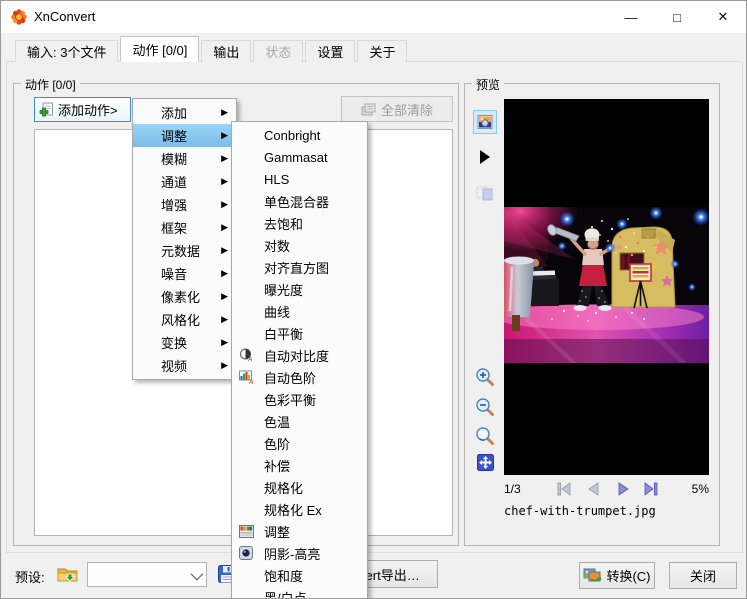 This screenshot has width=747, height=599. I want to click on zoom-in-icon, so click(485, 377).